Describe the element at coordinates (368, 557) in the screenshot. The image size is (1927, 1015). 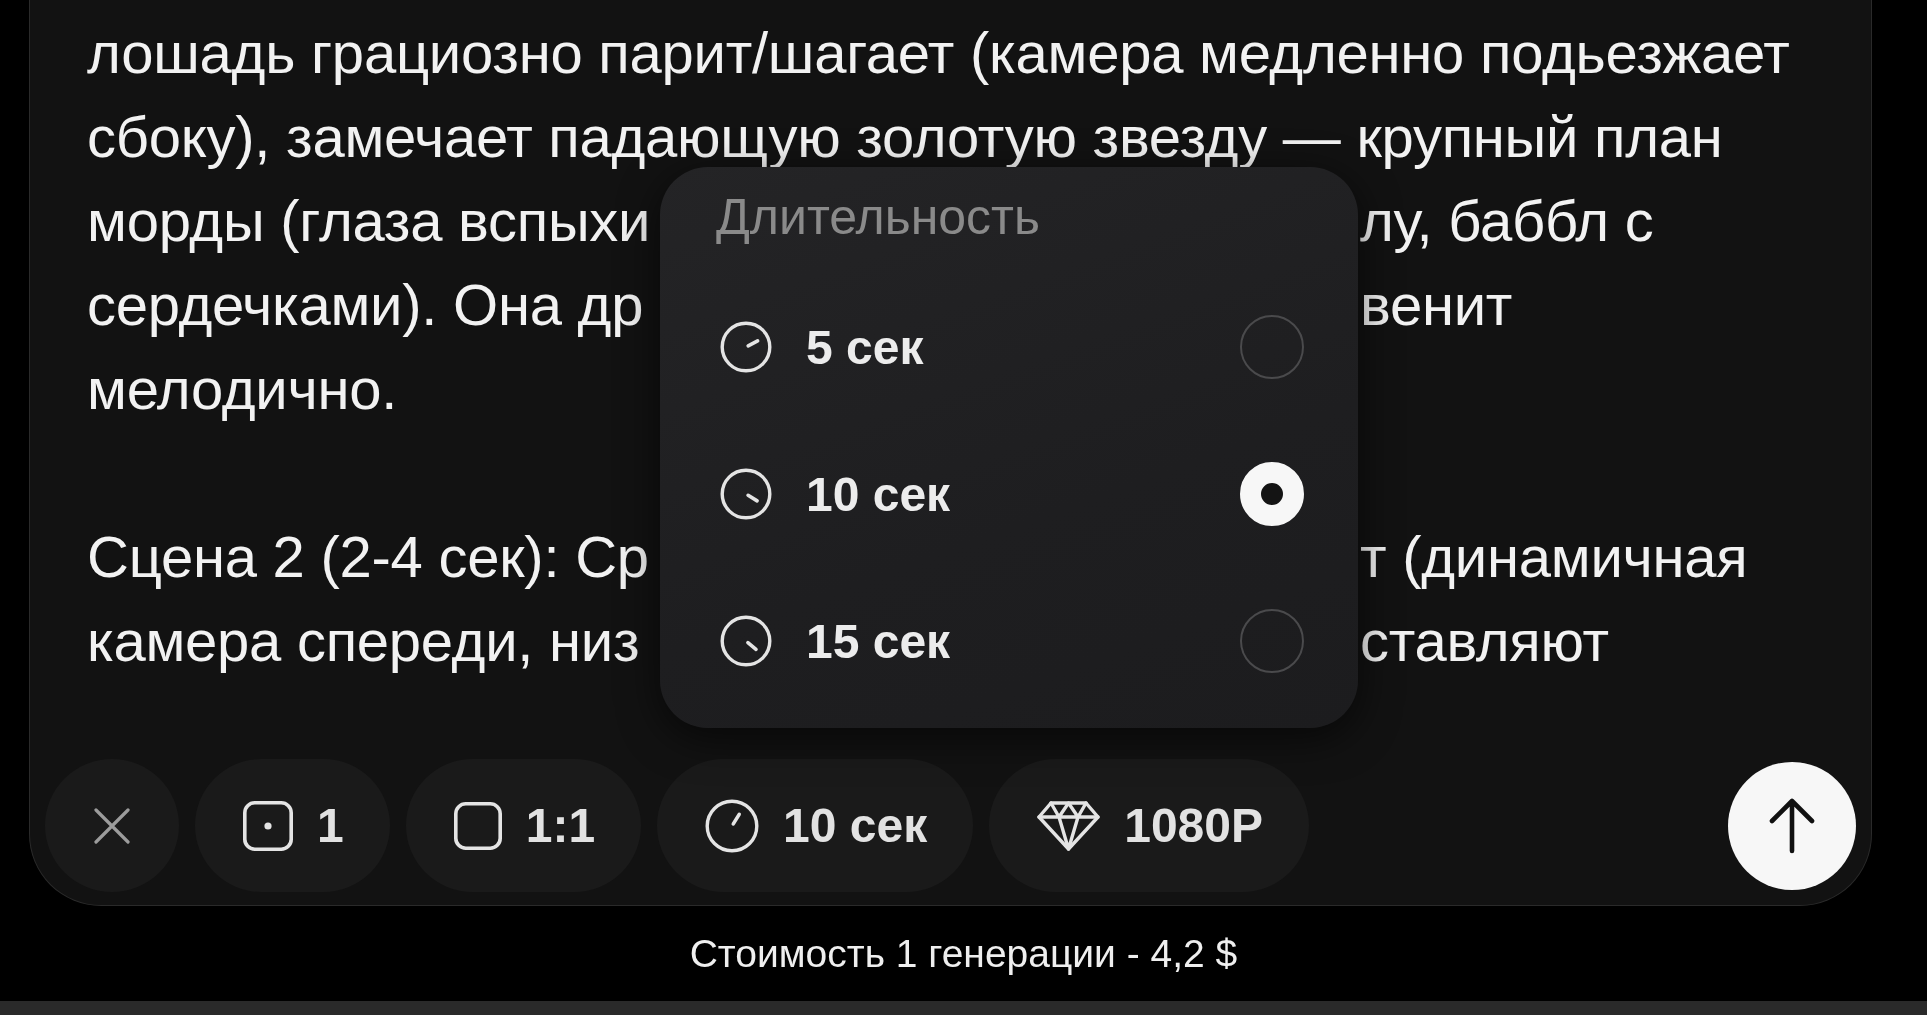
I see `prompt-text: Сцена 2 (2-4 сек): Ср` at that location.